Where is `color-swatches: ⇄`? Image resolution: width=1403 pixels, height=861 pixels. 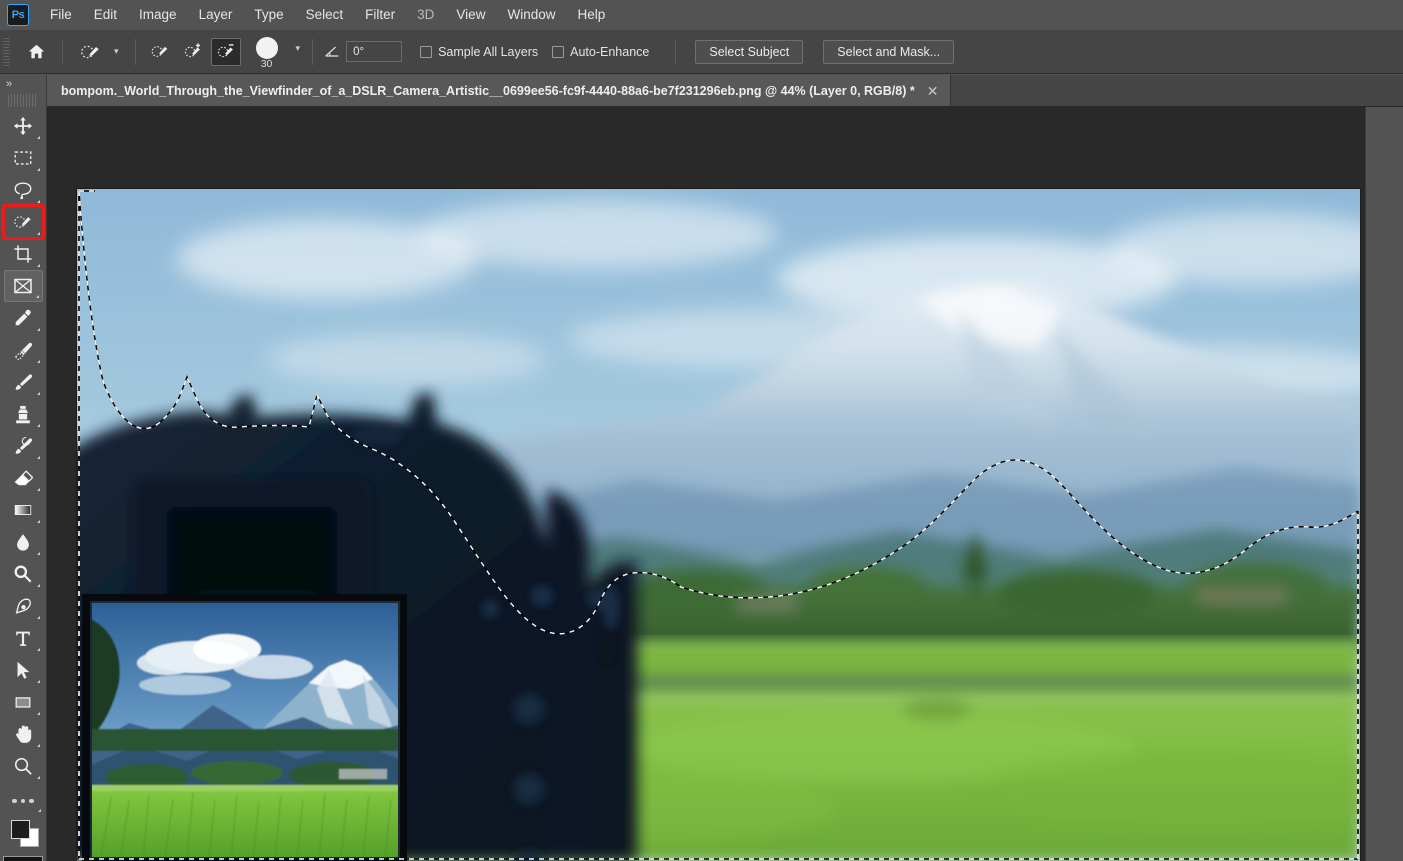 color-swatches: ⇄ is located at coordinates (31, 834).